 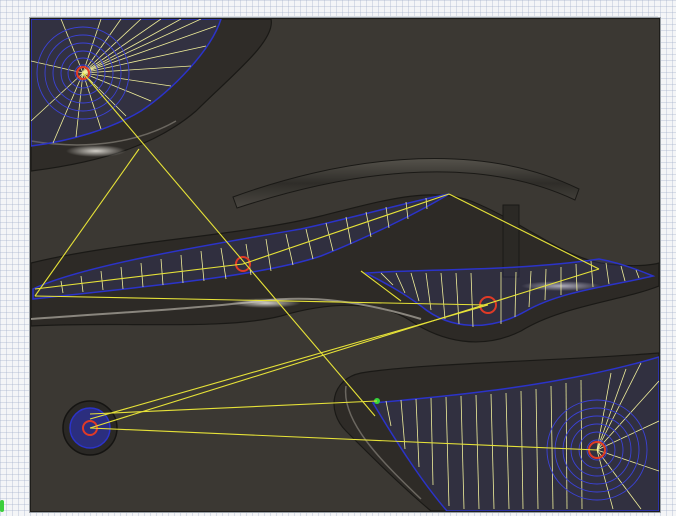 I want to click on top-left-highlight, so click(x=96, y=151).